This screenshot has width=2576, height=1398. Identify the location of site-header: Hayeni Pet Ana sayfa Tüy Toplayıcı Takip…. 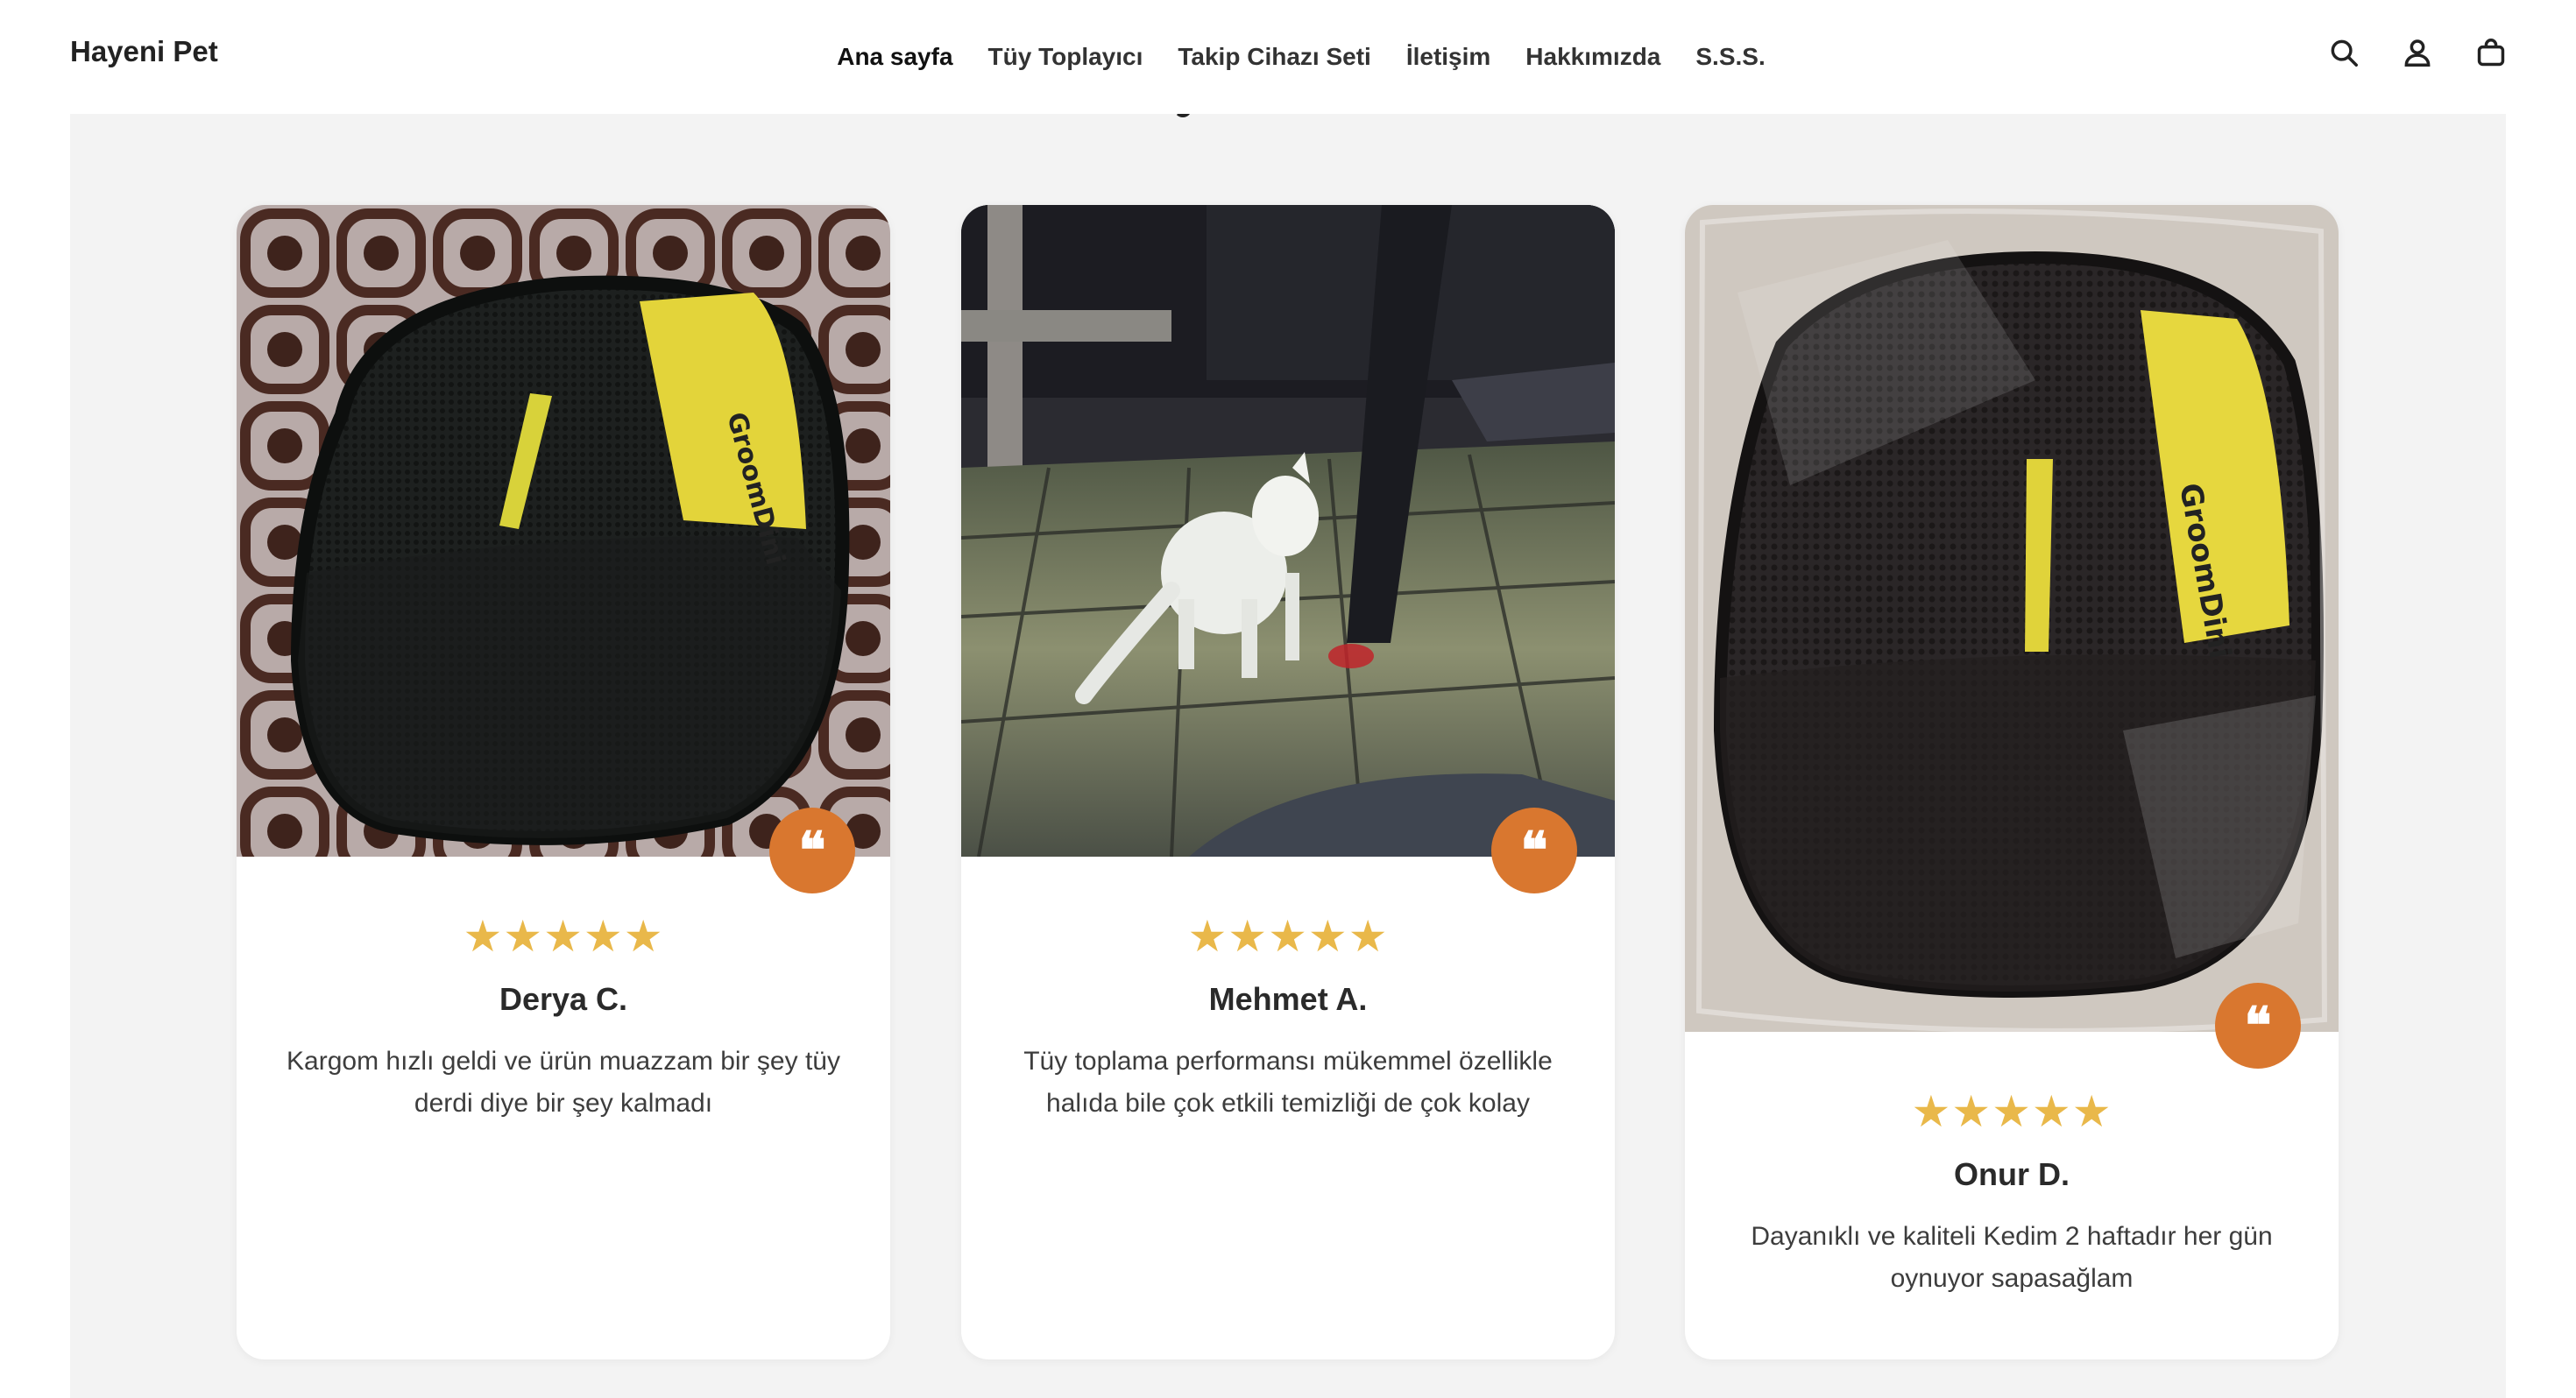
(1288, 57).